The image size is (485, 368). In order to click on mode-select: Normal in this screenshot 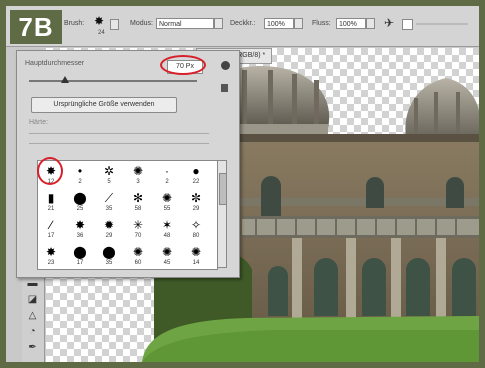, I will do `click(185, 23)`.